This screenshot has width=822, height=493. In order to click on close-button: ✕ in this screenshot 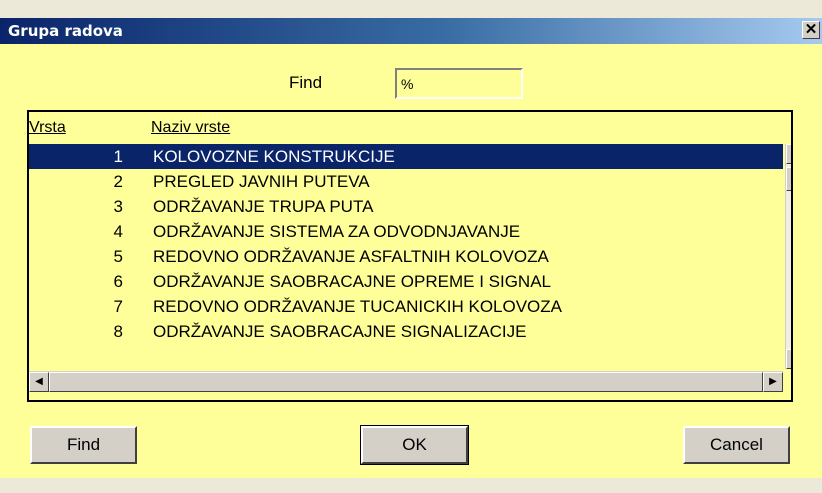, I will do `click(811, 30)`.